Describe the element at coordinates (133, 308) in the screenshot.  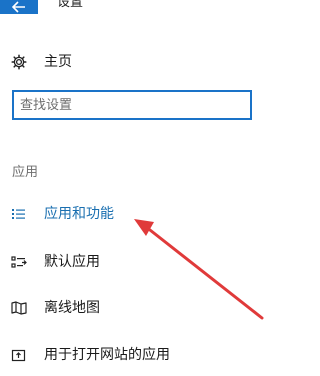
I see `nav-item-offline-maps: 离线地图` at that location.